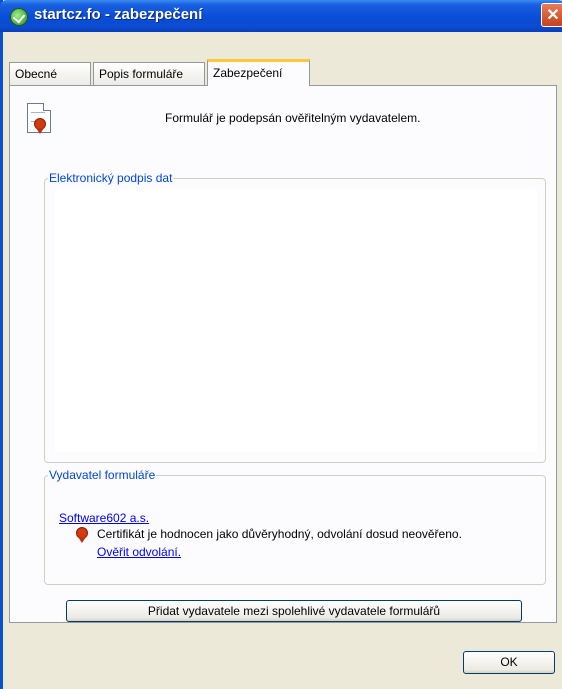  I want to click on signed-document-icon, so click(39, 118).